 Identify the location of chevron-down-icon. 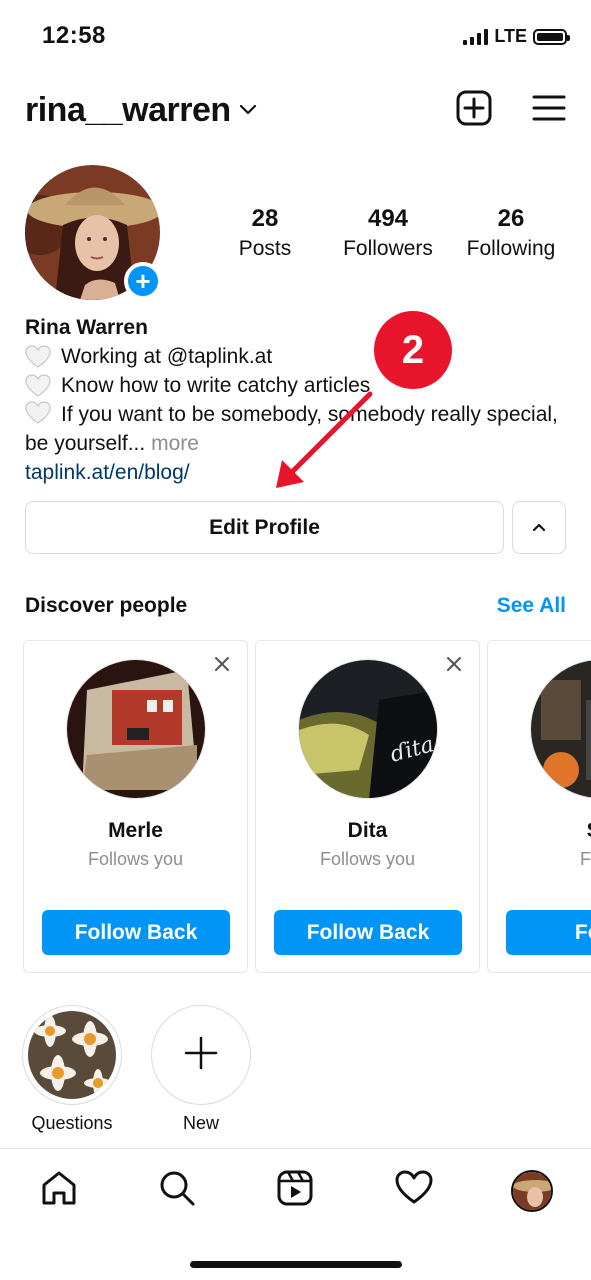
(248, 112).